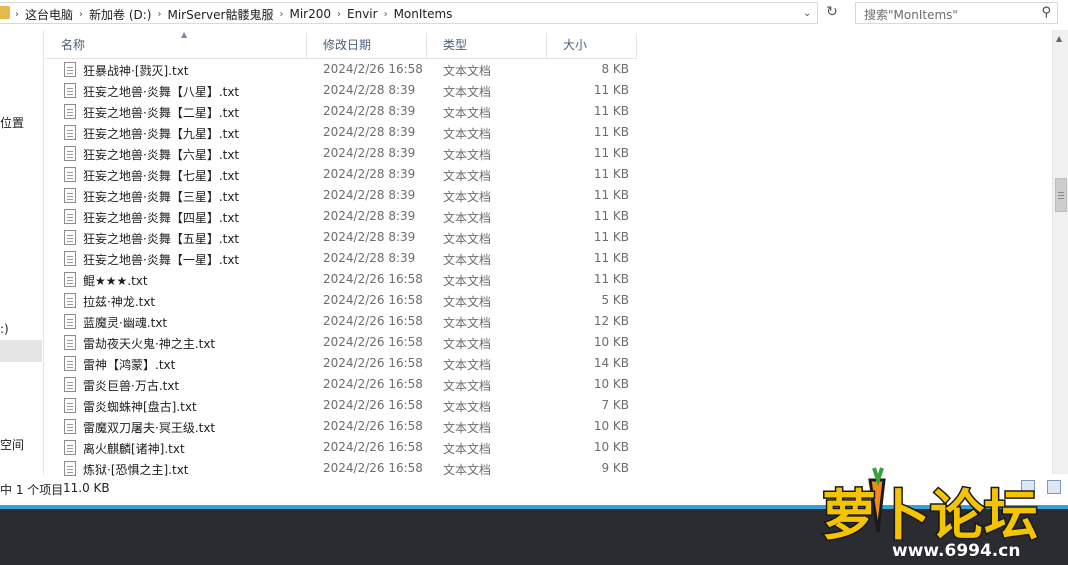 The image size is (1068, 565). I want to click on file-row: 狂妄之地兽·炎舞【七星】.txt 2024/2/28 8:39 文本文档 11 KB, so click(341, 174).